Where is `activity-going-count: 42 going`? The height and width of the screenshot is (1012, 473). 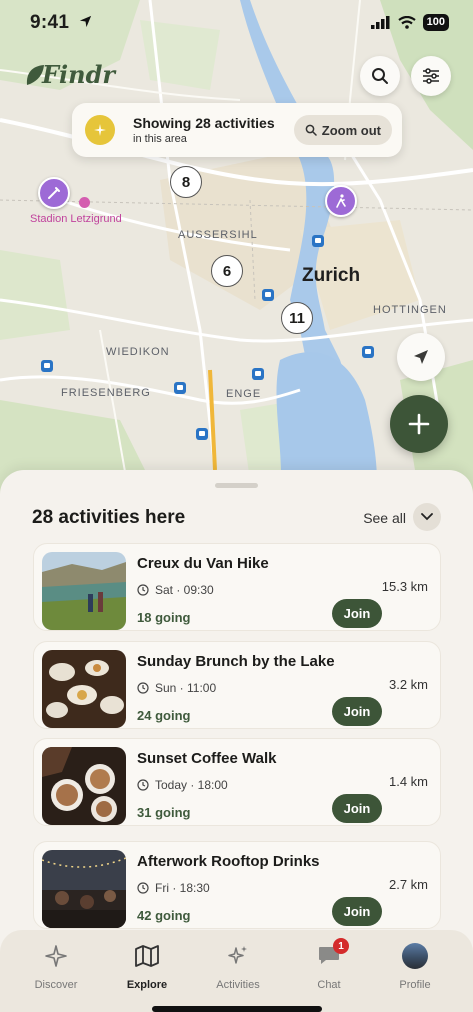 activity-going-count: 42 going is located at coordinates (164, 915).